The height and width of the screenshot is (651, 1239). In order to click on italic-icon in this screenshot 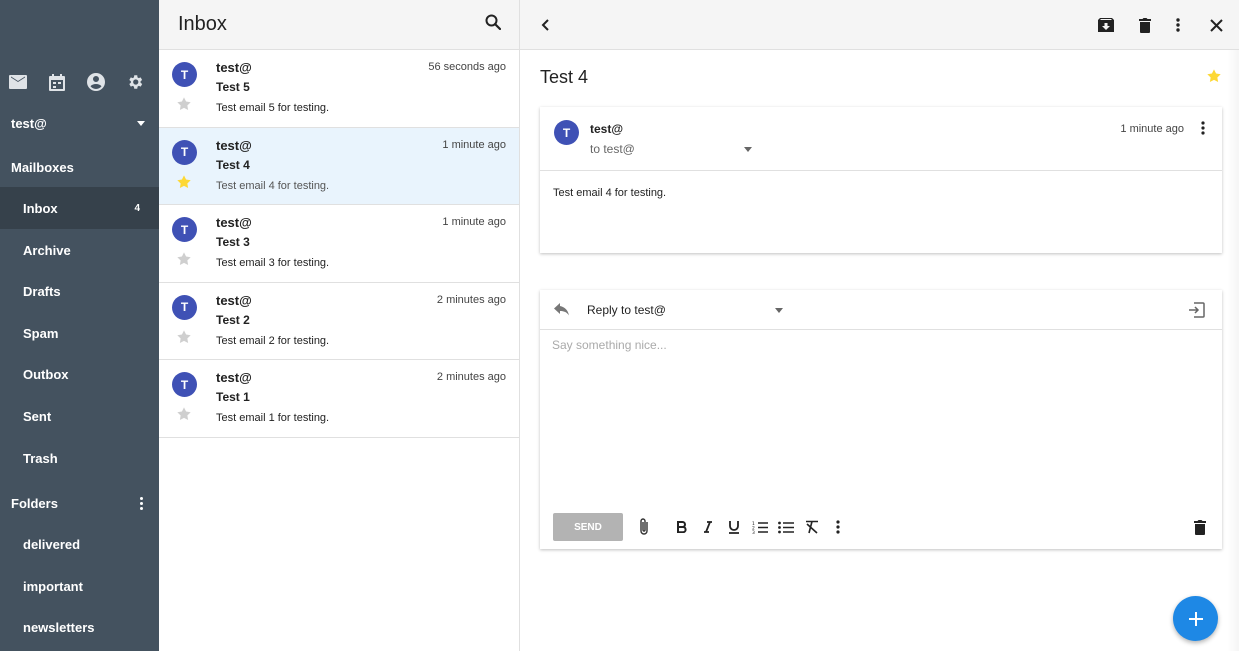, I will do `click(708, 527)`.